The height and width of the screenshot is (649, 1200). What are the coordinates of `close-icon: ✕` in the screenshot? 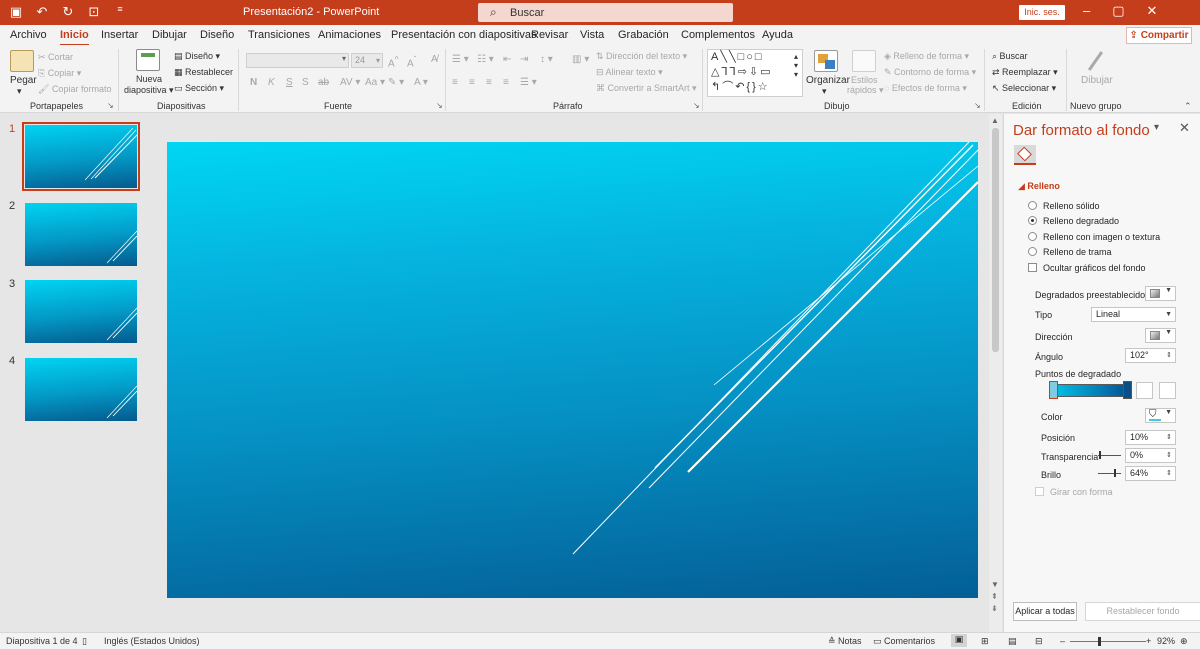 It's located at (1152, 11).